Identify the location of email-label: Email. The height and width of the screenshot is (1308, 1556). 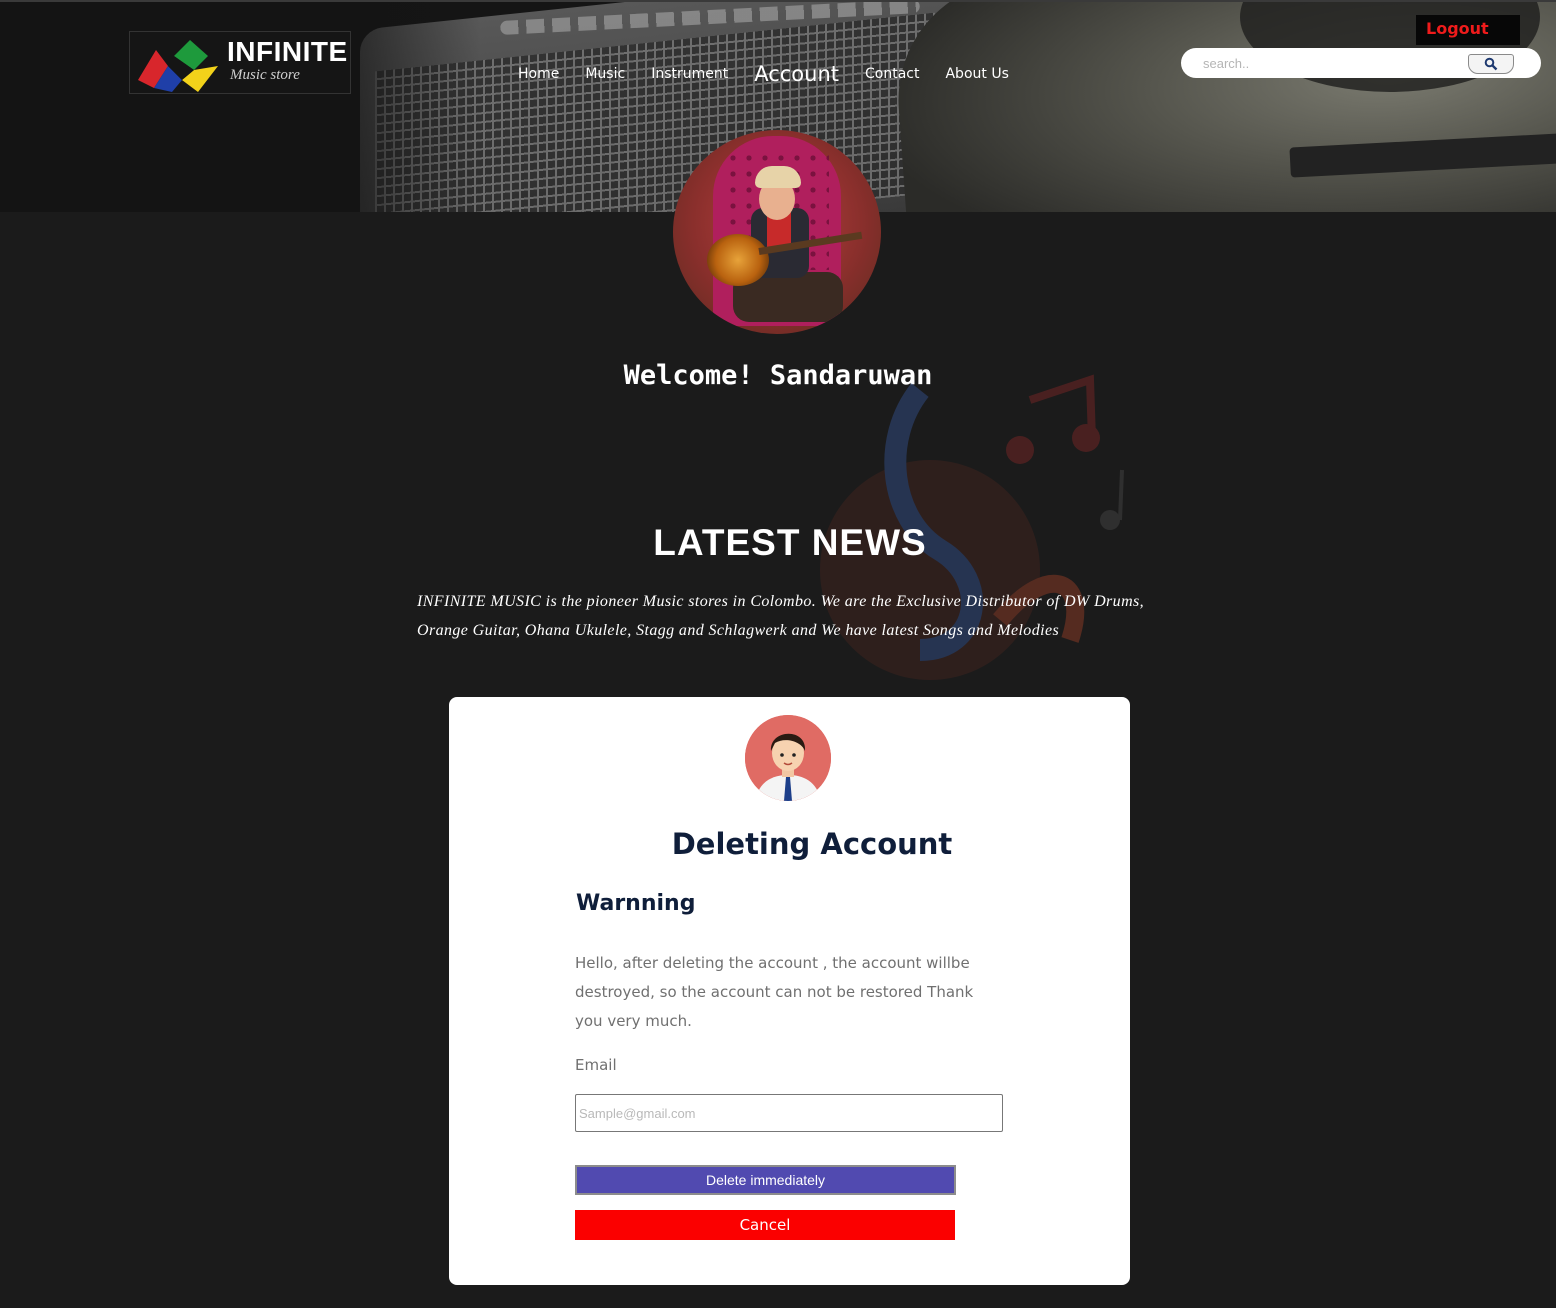
(596, 1065).